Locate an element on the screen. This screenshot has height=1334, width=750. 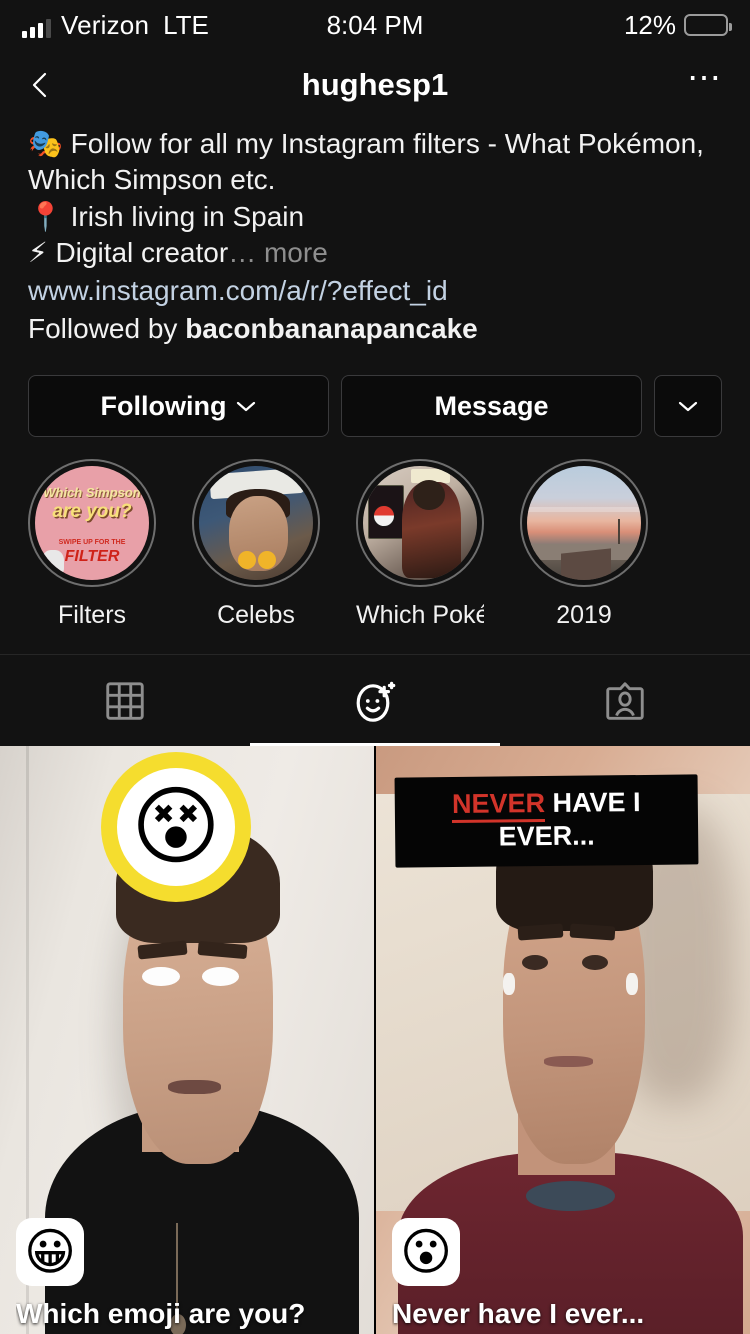
status-bar-left: Verizon LTE is located at coordinates (115, 25).